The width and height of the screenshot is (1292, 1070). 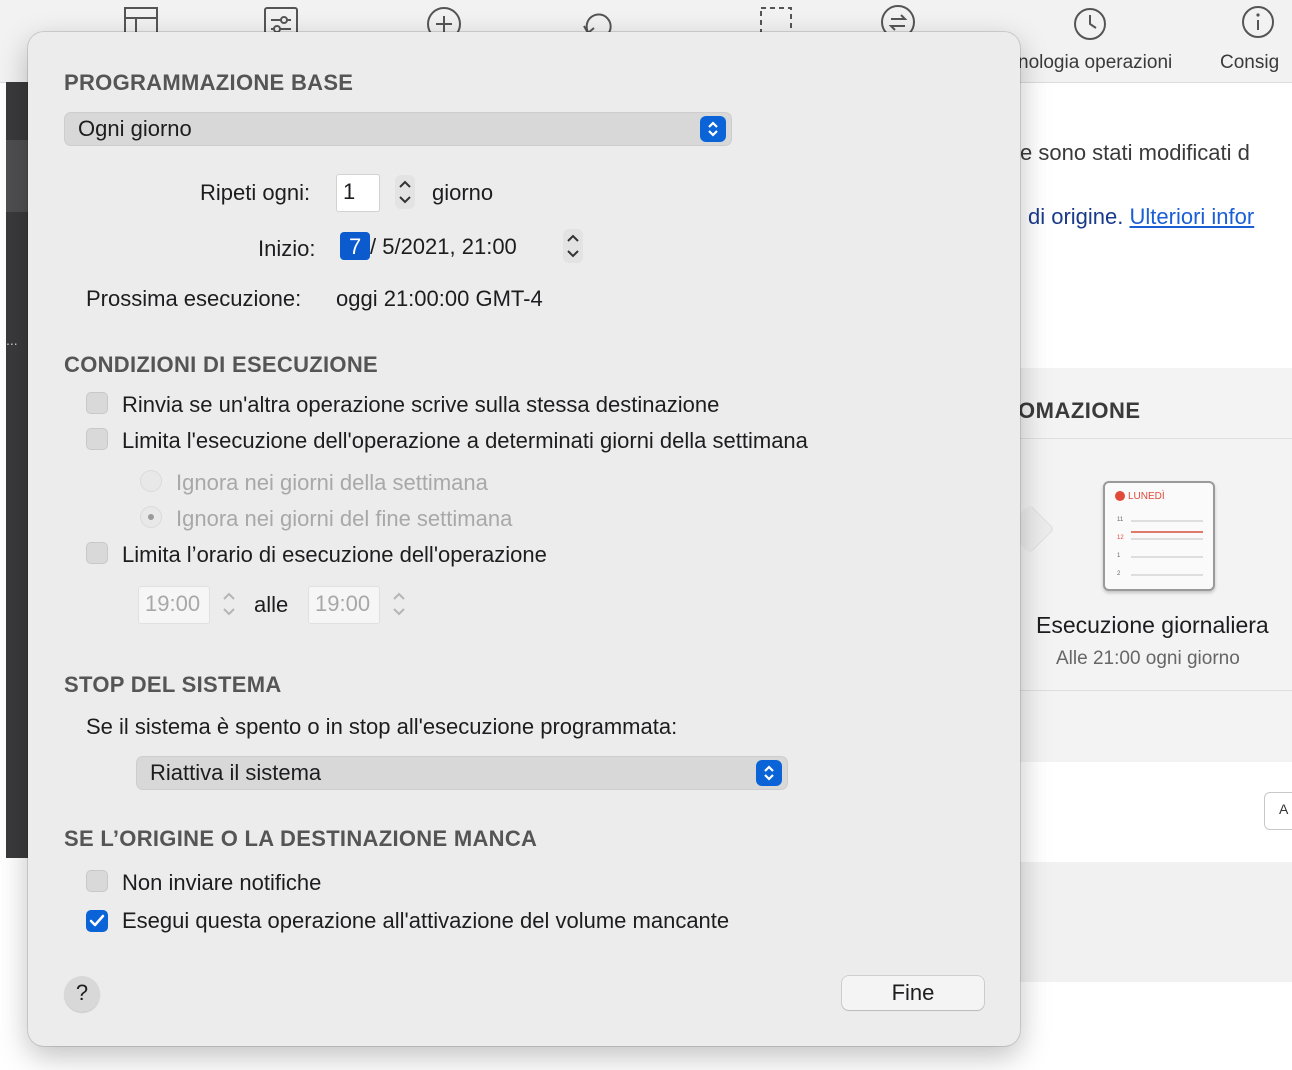 What do you see at coordinates (1152, 625) in the screenshot?
I see `schedule-summary-title: Esecuzione giornaliera` at bounding box center [1152, 625].